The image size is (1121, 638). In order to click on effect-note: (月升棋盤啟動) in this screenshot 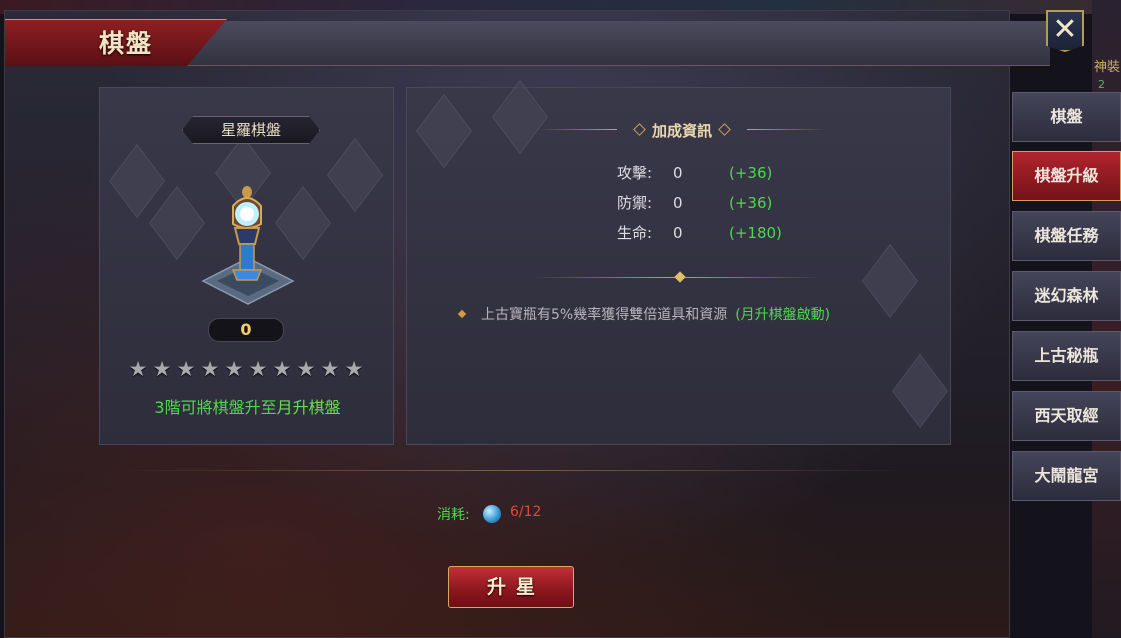, I will do `click(783, 315)`.